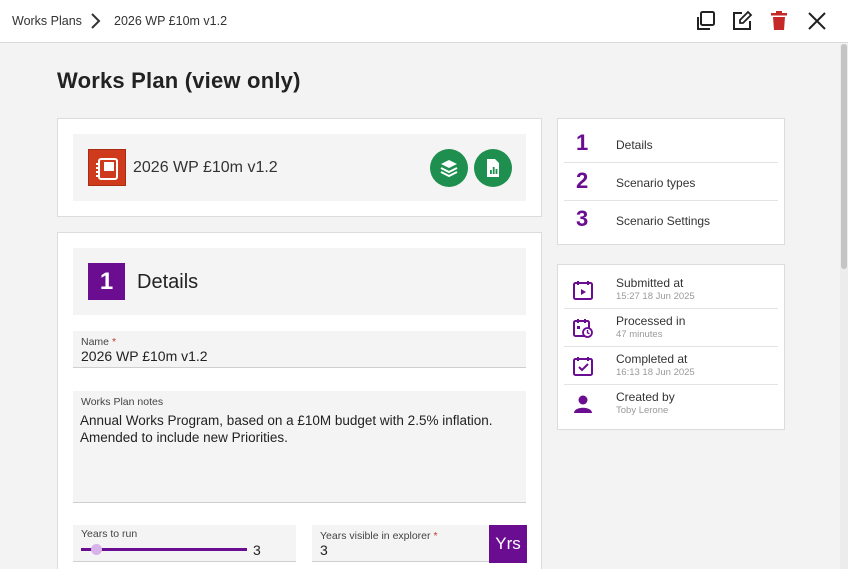 This screenshot has width=848, height=569. Describe the element at coordinates (583, 366) in the screenshot. I see `calendar-check-icon` at that location.